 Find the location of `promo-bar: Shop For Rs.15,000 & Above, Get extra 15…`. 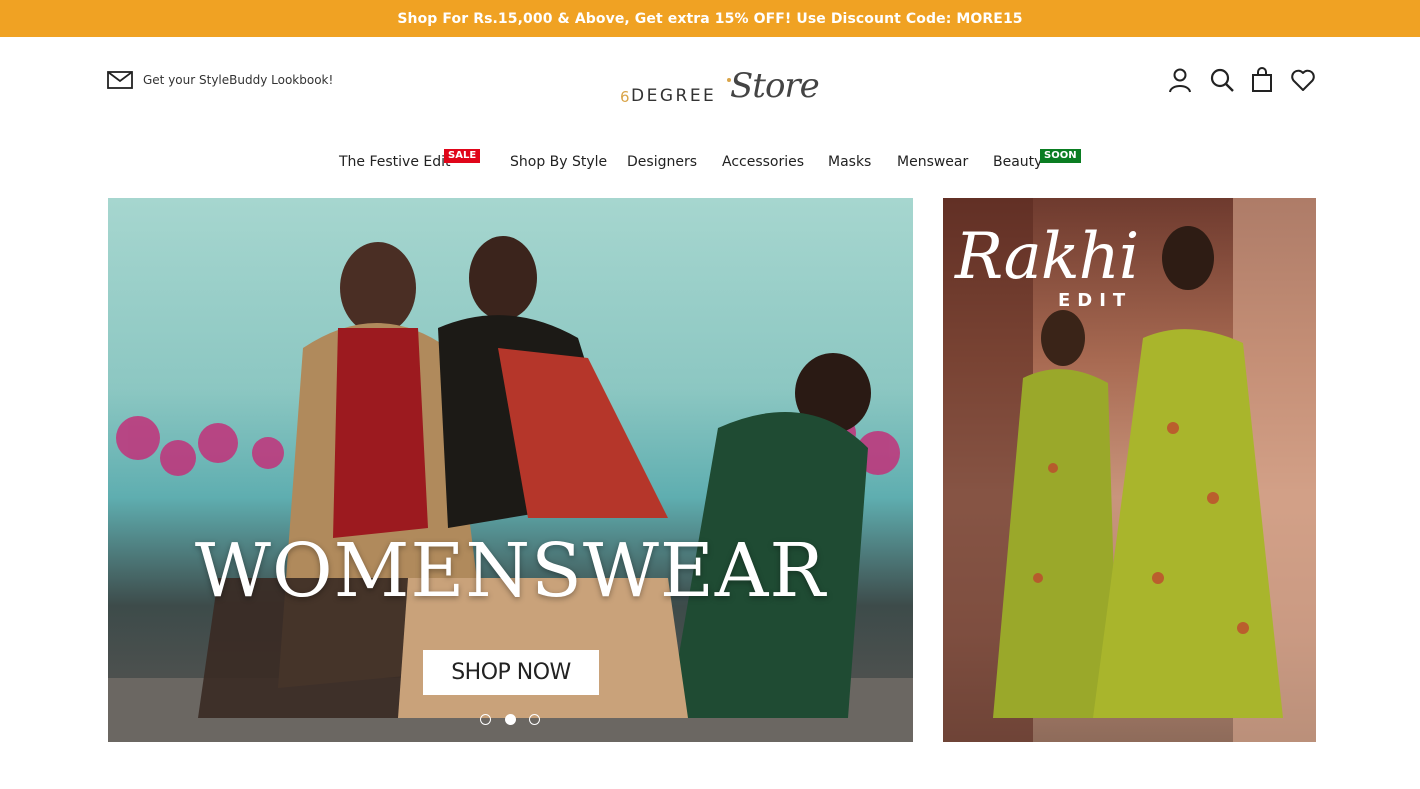

promo-bar: Shop For Rs.15,000 & Above, Get extra 15… is located at coordinates (710, 18).